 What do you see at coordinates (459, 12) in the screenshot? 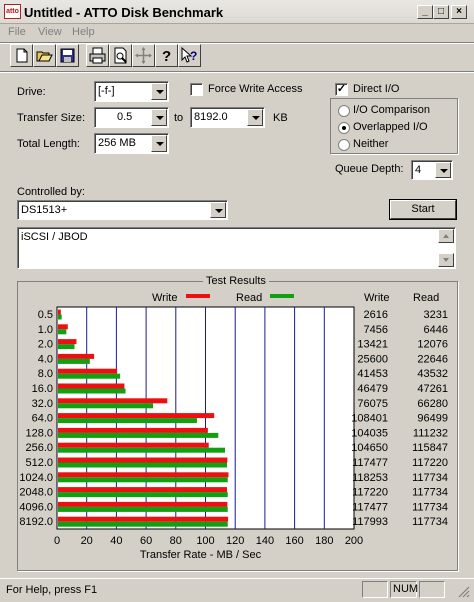
I see `close-button: ×` at bounding box center [459, 12].